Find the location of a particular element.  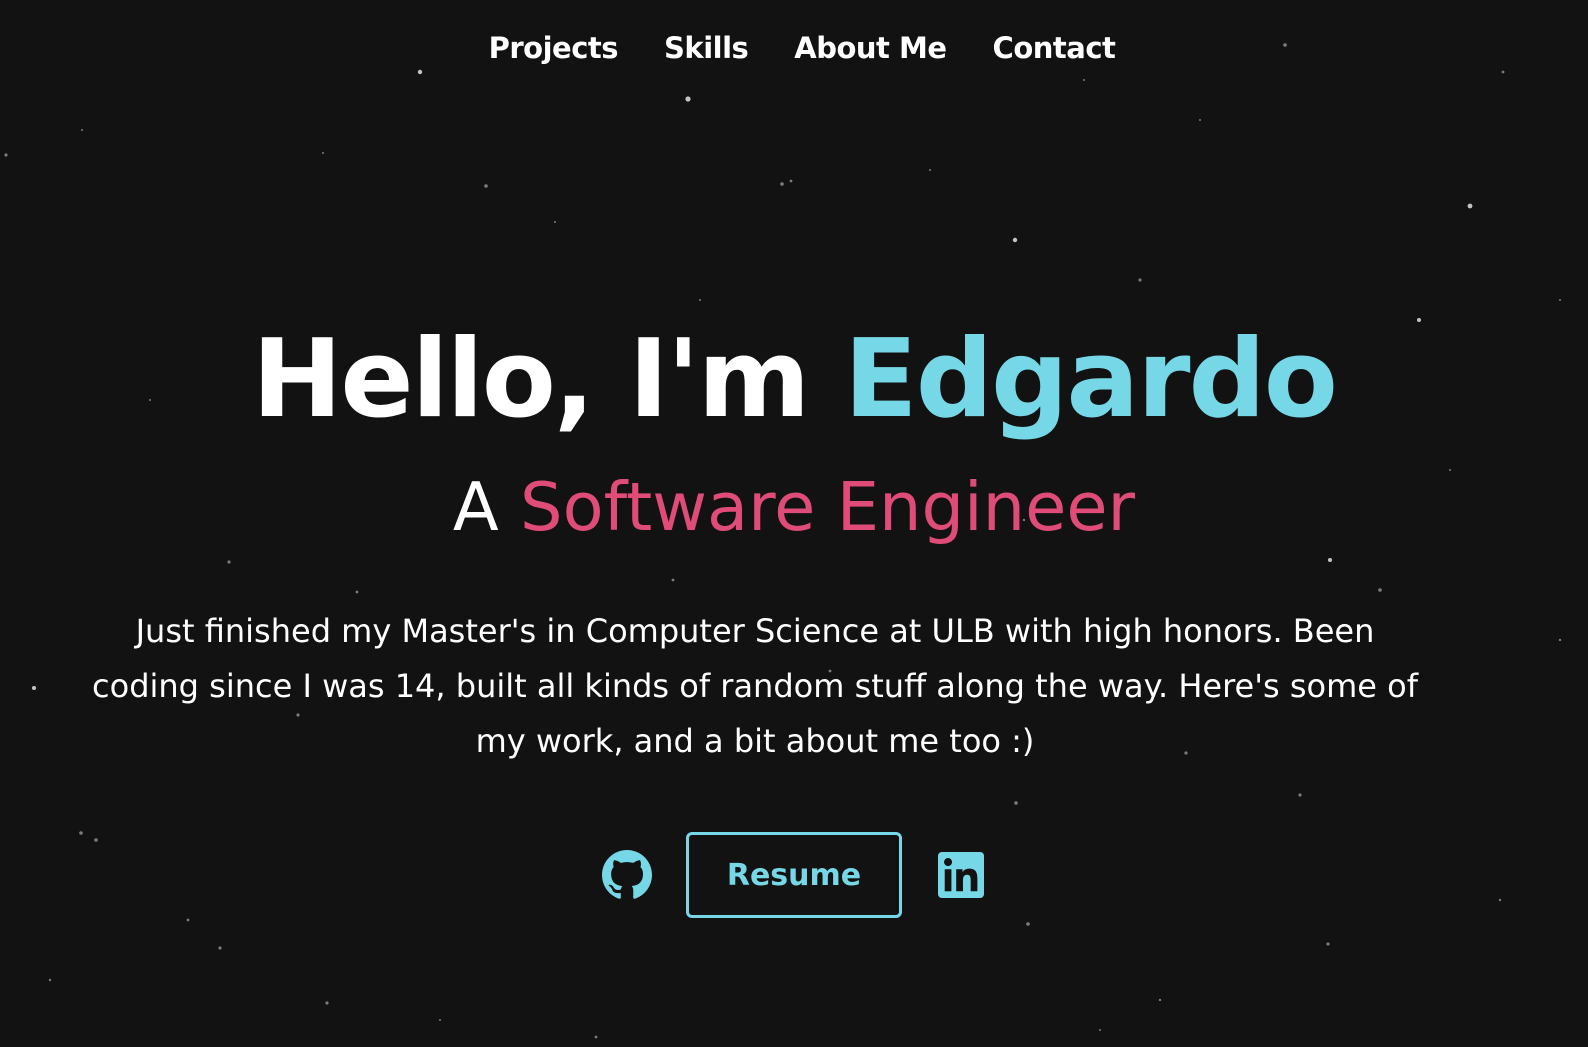

hero-subtitle: A Software Engineer is located at coordinates (794, 507).